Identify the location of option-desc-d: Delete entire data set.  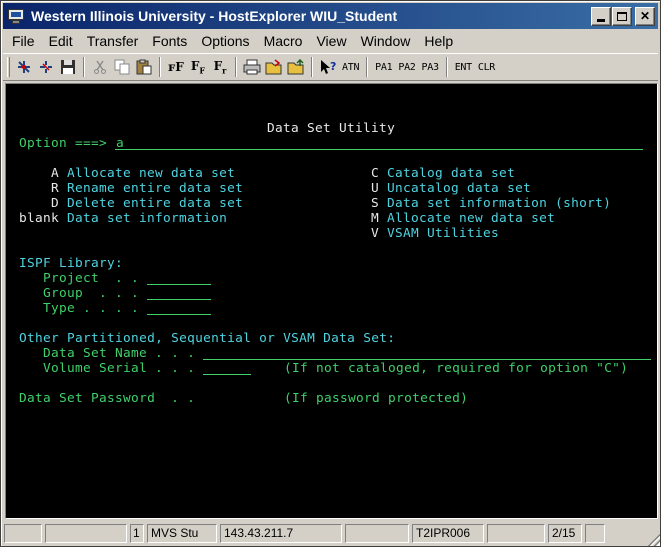
(155, 203).